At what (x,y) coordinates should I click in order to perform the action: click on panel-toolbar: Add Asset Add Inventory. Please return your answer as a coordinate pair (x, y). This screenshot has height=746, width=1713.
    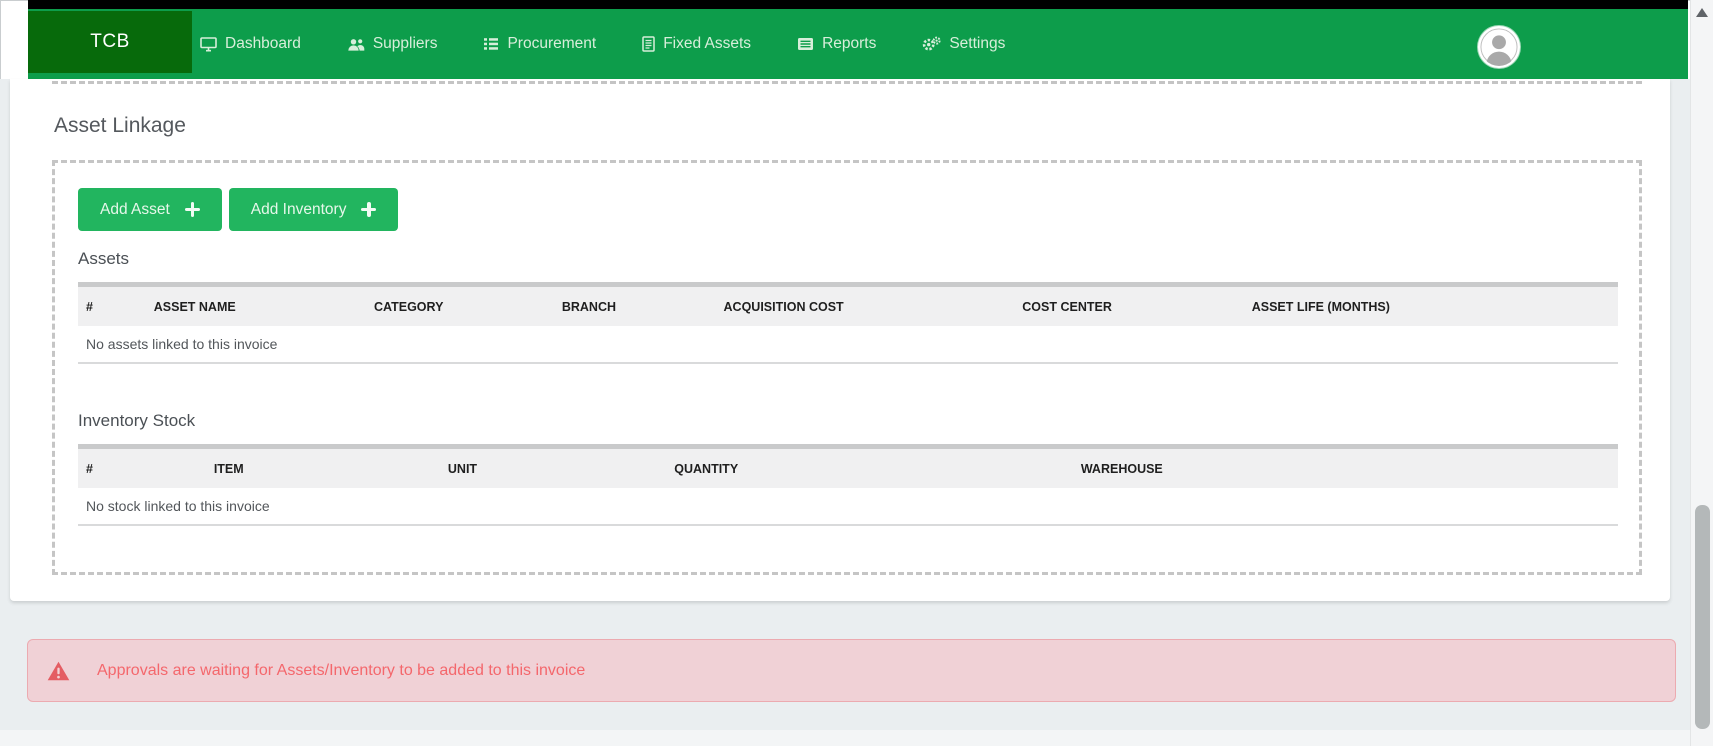
    Looking at the image, I should click on (858, 209).